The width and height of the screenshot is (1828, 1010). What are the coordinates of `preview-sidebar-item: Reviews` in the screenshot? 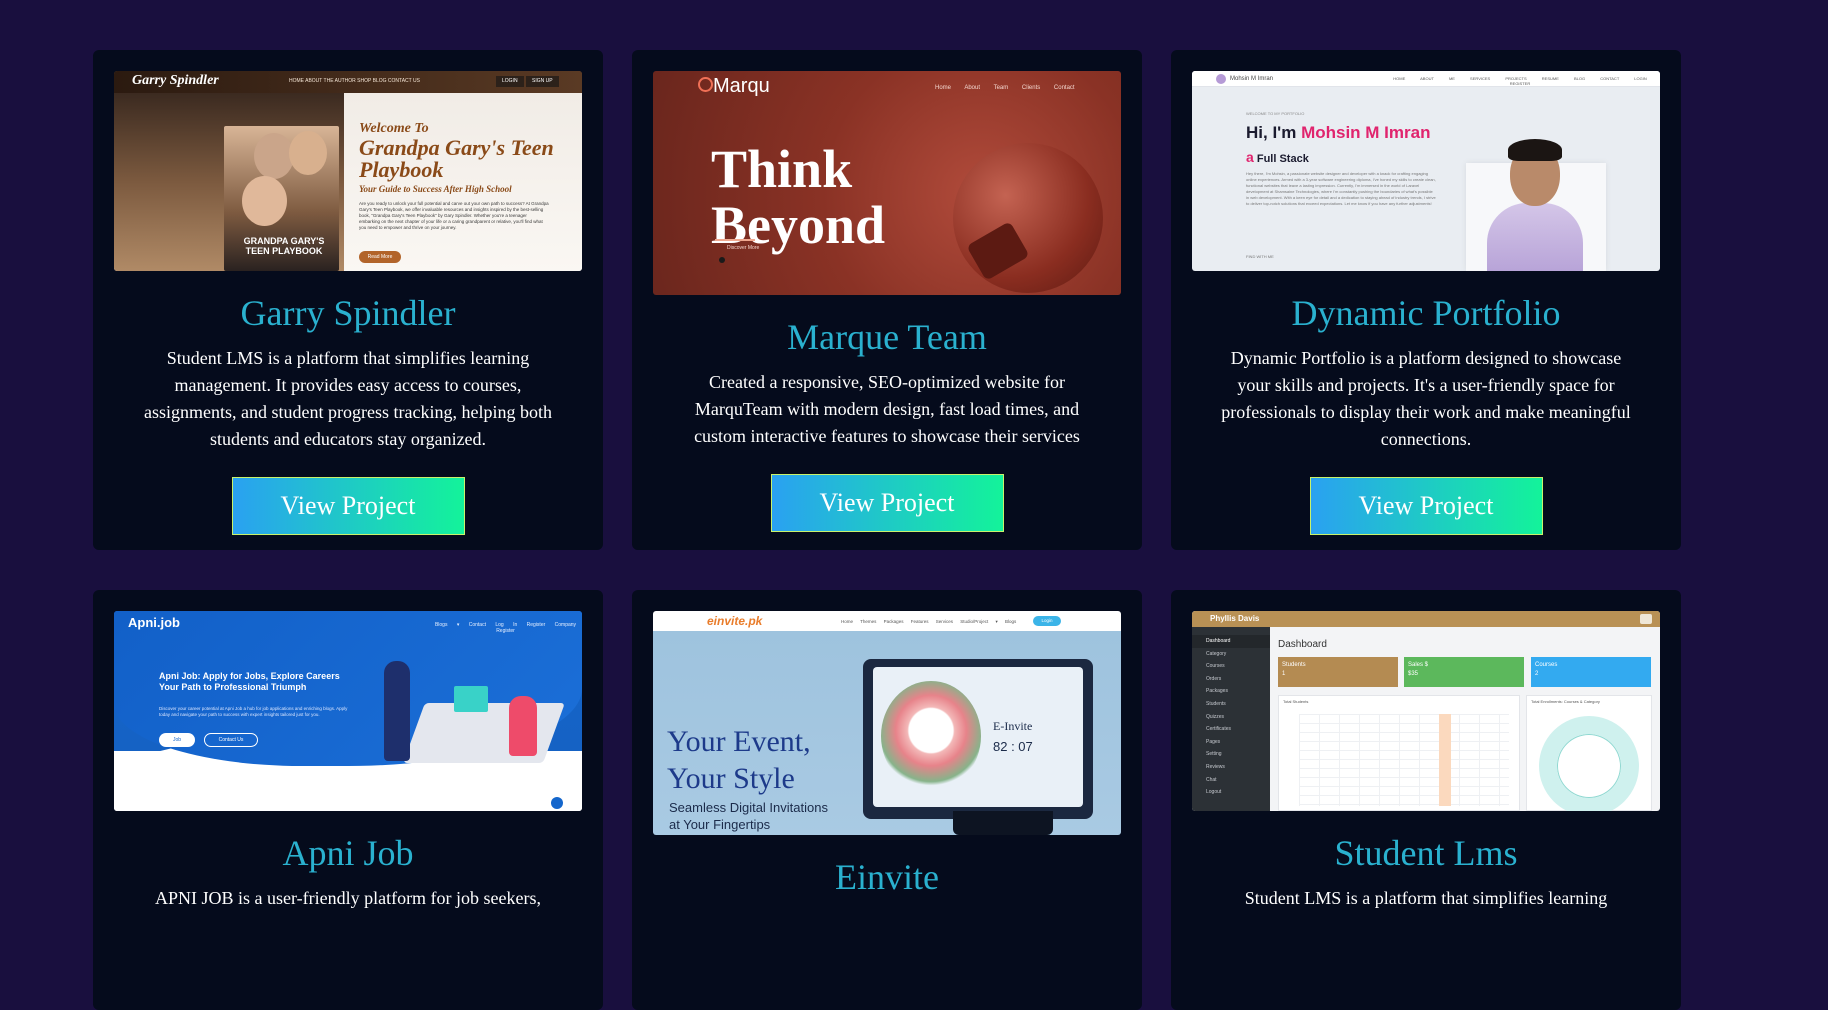 It's located at (1215, 766).